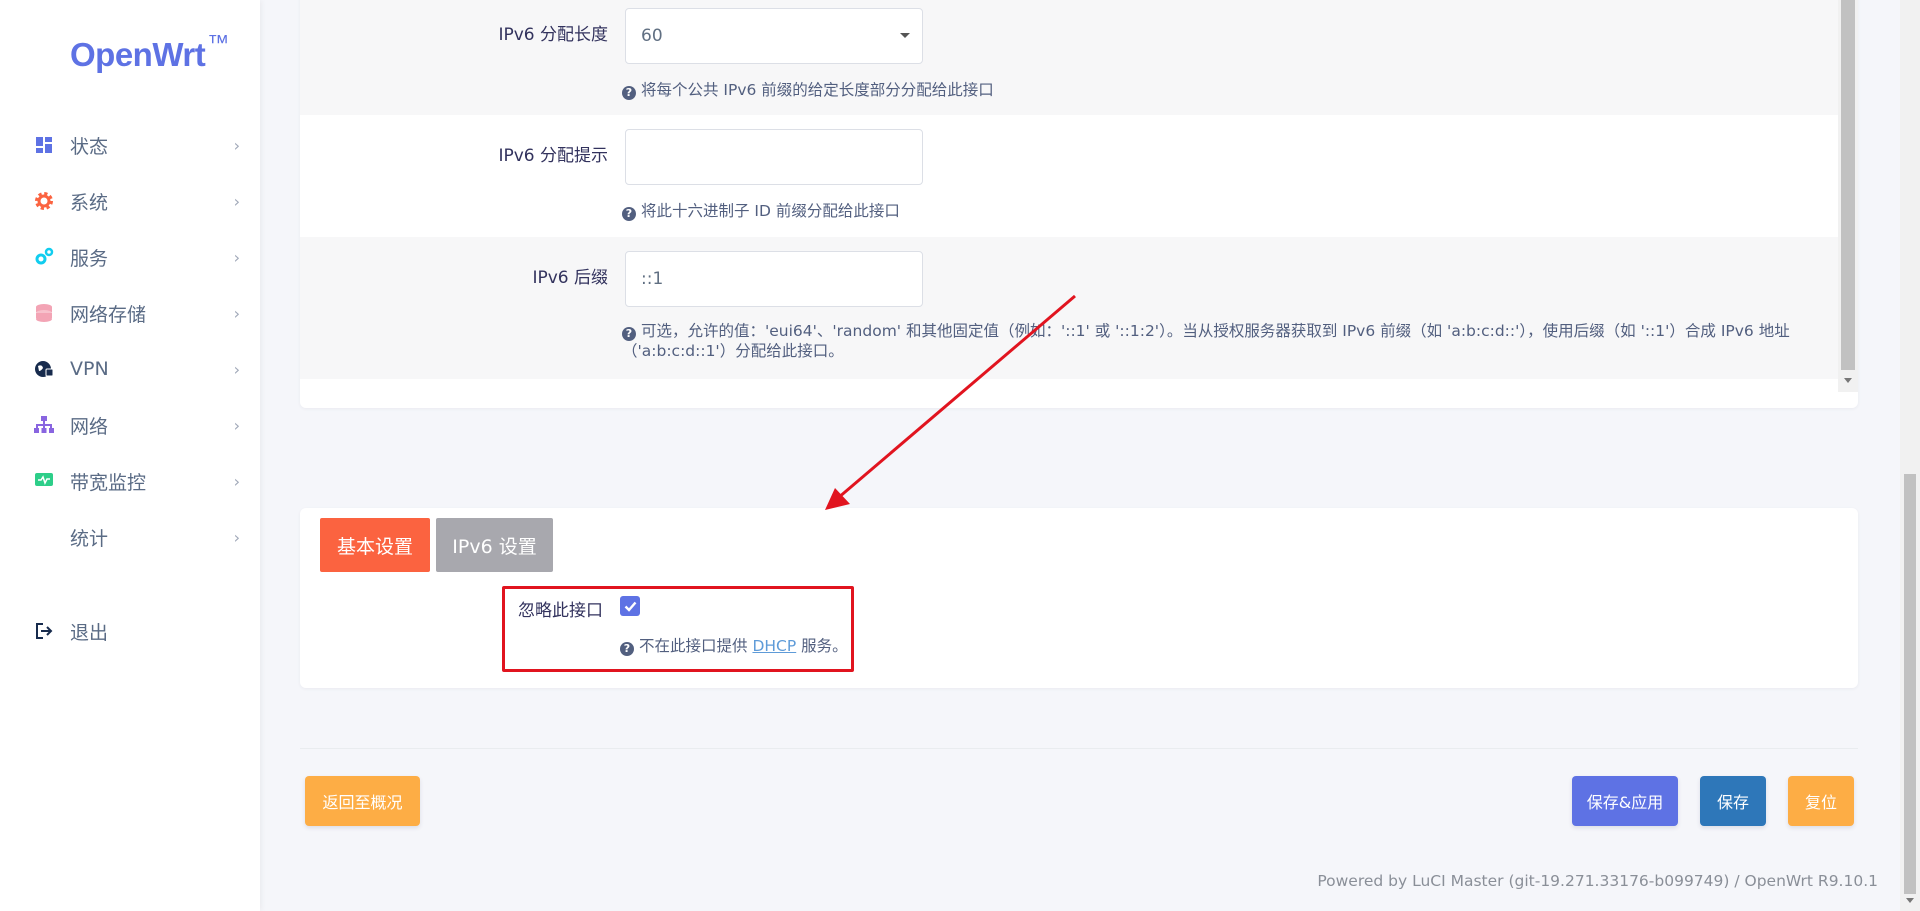  I want to click on ipv6-assign-length-row: IPv6 分配长度 60 ? 将每个公共 IPv6 前缀的给定长度部分分配给此接口, so click(1069, 57).